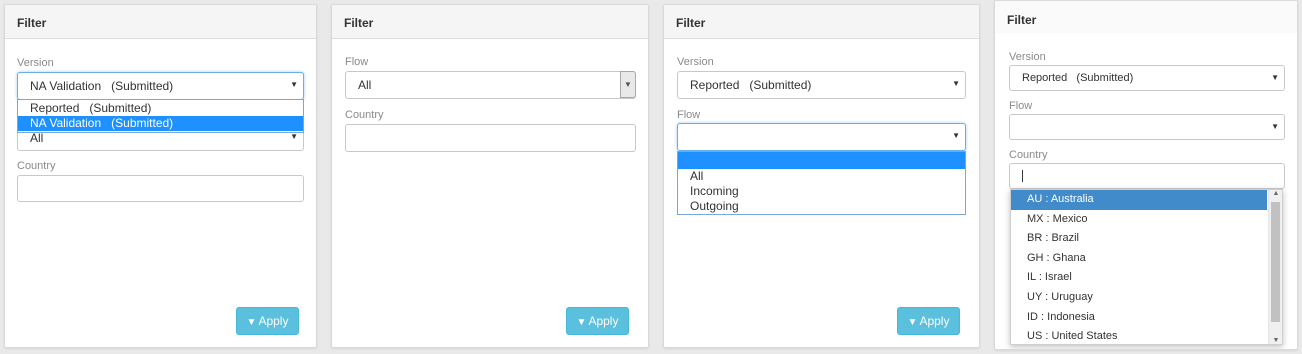 The height and width of the screenshot is (354, 1302). What do you see at coordinates (1276, 193) in the screenshot?
I see `scroll-up-icon: ▲` at bounding box center [1276, 193].